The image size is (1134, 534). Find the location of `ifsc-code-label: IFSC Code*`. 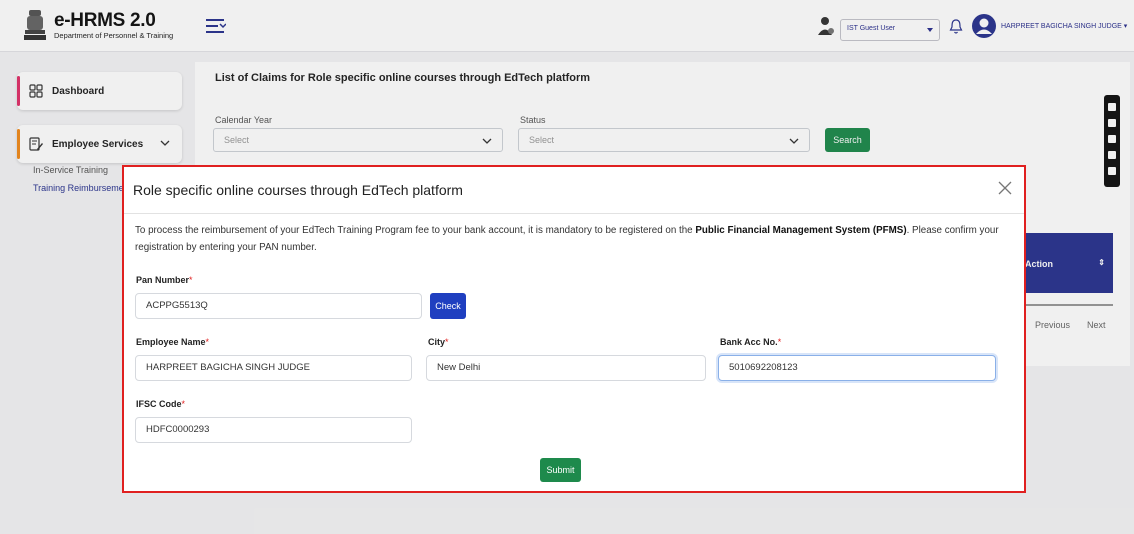

ifsc-code-label: IFSC Code* is located at coordinates (161, 404).